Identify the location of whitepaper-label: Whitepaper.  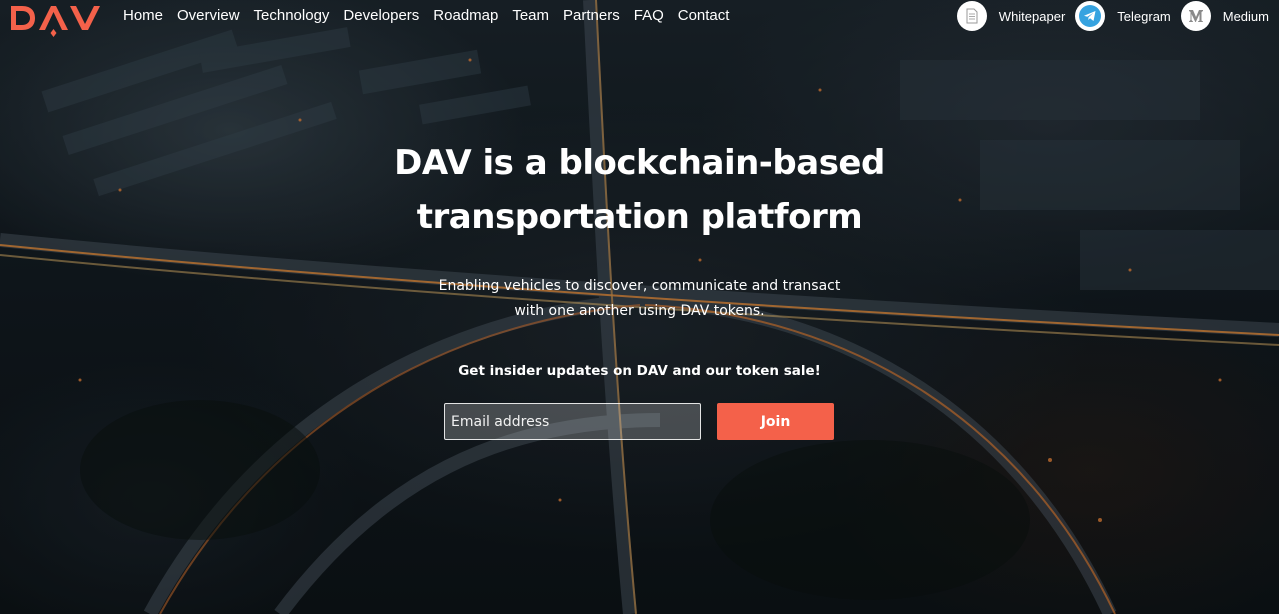
(1032, 16).